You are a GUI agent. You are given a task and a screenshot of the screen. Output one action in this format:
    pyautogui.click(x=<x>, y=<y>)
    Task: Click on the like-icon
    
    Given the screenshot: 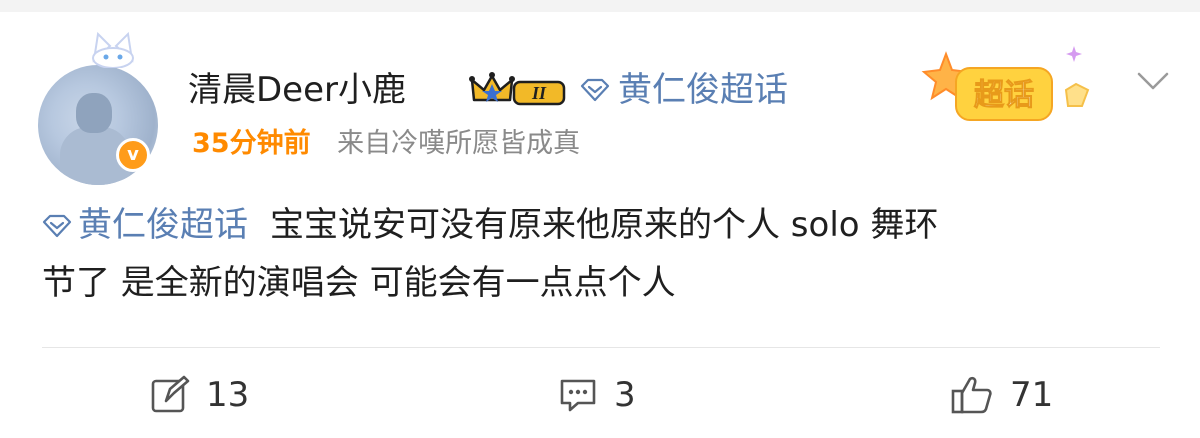 What is the action you would take?
    pyautogui.click(x=971, y=395)
    